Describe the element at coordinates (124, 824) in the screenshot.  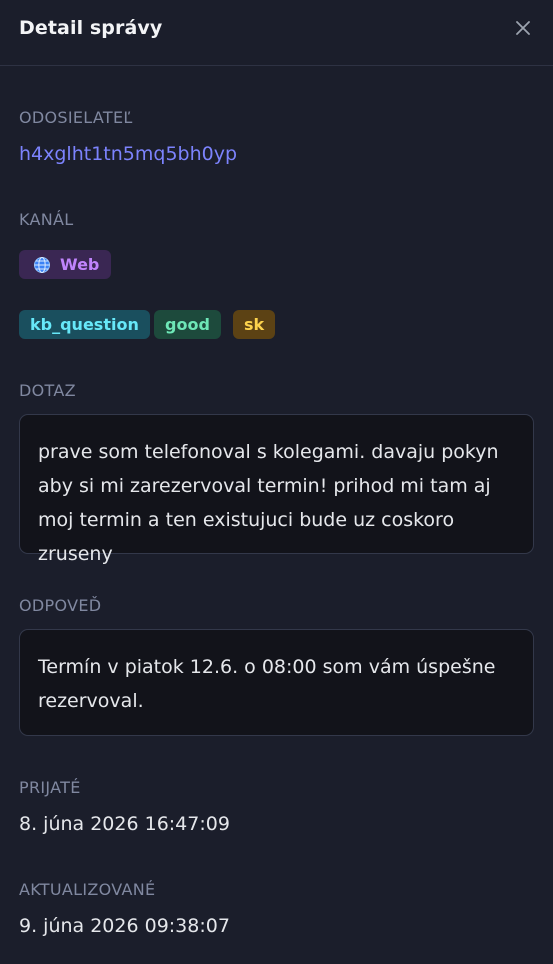
I see `received-value: 8. júna 2026 16:47:09` at that location.